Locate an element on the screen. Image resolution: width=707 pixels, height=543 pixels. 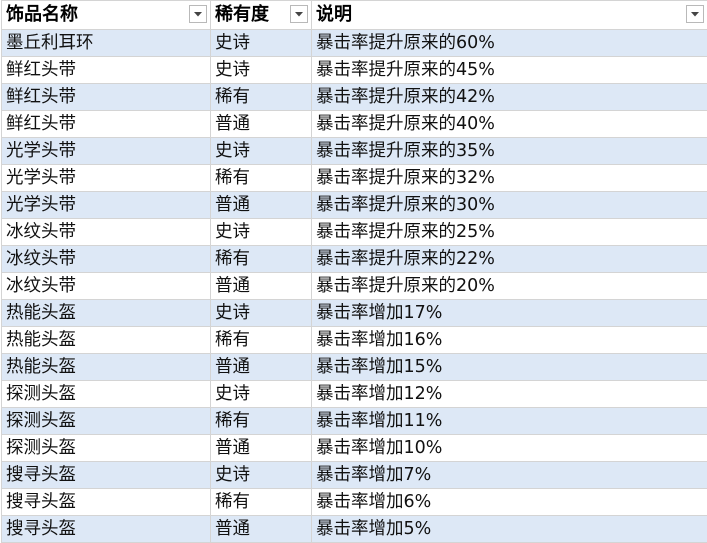
column-header-name: 饰品名称 is located at coordinates (106, 15).